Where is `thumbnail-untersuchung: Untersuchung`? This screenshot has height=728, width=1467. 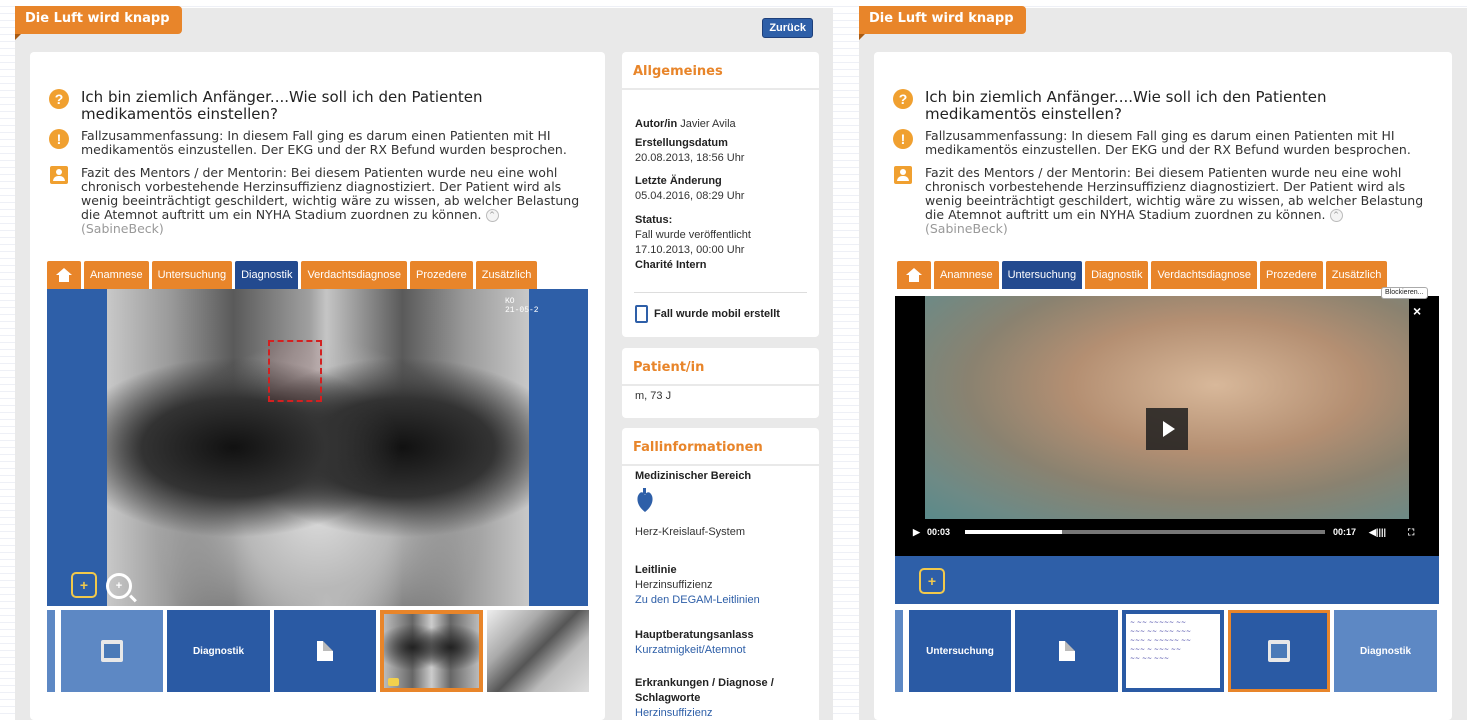
thumbnail-untersuchung: Untersuchung is located at coordinates (960, 651).